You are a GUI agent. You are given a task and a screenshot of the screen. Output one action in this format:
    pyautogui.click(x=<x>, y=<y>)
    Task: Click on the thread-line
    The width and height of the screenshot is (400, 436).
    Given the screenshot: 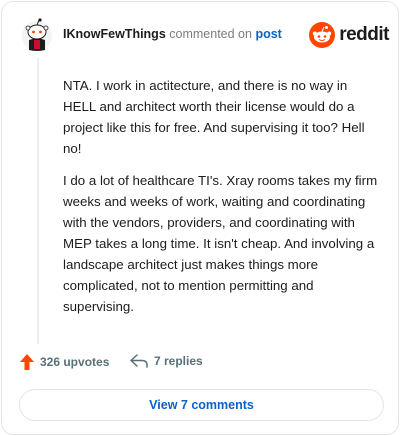 What is the action you would take?
    pyautogui.click(x=38, y=201)
    